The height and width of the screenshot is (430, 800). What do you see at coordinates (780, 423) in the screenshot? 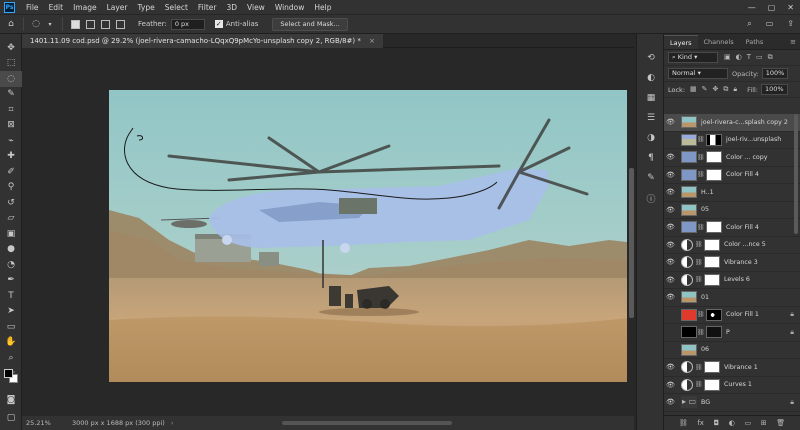
I see `trash-icon: 🗑︎` at bounding box center [780, 423].